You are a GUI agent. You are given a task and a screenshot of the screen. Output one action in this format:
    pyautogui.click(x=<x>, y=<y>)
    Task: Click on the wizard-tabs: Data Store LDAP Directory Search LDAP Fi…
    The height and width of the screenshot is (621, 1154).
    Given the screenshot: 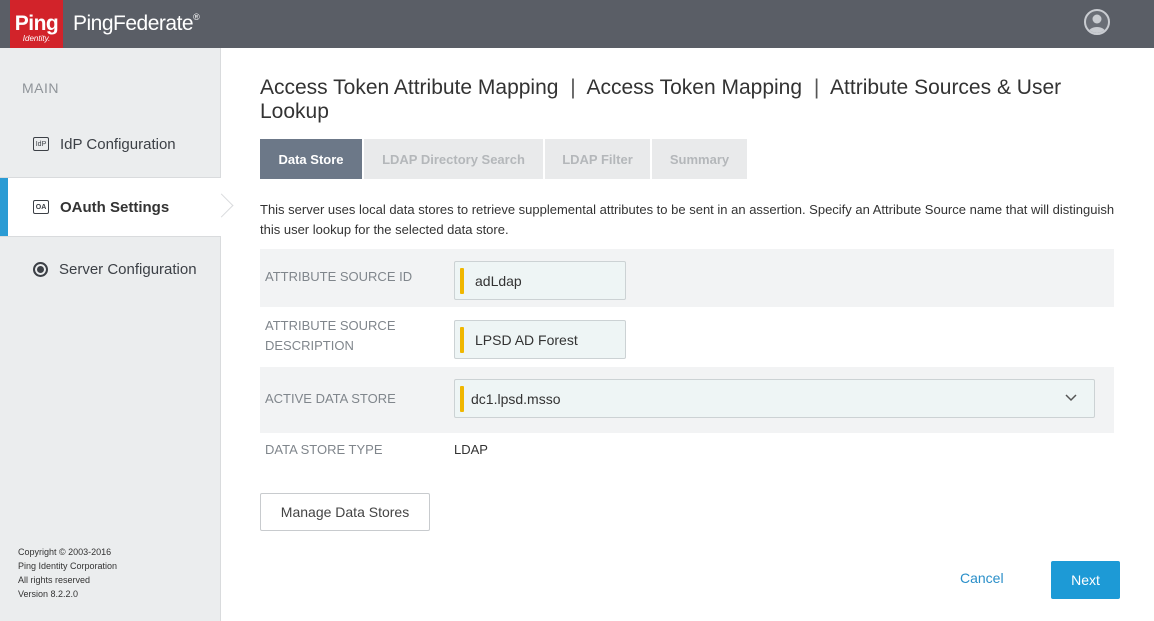 What is the action you would take?
    pyautogui.click(x=504, y=159)
    